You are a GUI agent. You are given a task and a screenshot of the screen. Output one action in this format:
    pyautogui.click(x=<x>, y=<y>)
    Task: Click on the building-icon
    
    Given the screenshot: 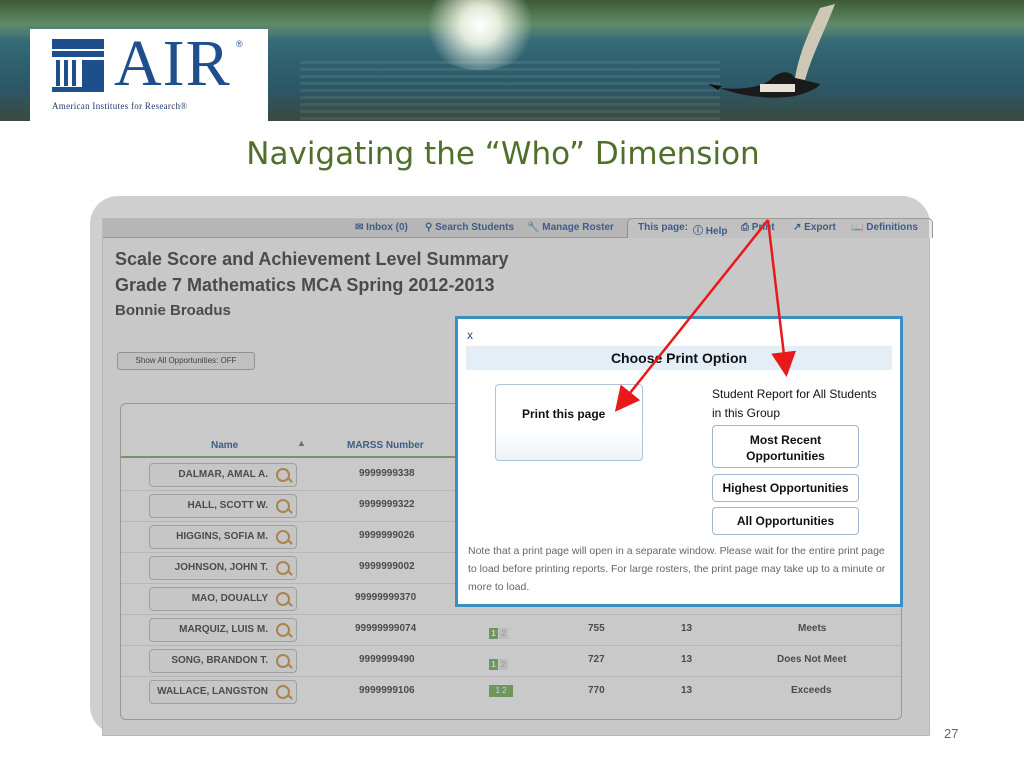 What is the action you would take?
    pyautogui.click(x=78, y=65)
    